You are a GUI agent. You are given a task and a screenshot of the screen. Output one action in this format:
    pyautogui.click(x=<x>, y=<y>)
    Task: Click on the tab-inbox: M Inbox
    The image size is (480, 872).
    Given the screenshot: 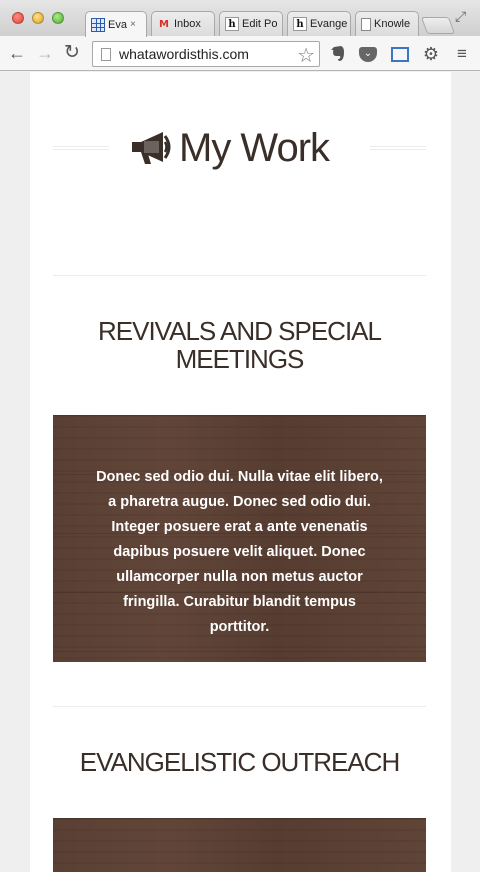 What is the action you would take?
    pyautogui.click(x=183, y=23)
    